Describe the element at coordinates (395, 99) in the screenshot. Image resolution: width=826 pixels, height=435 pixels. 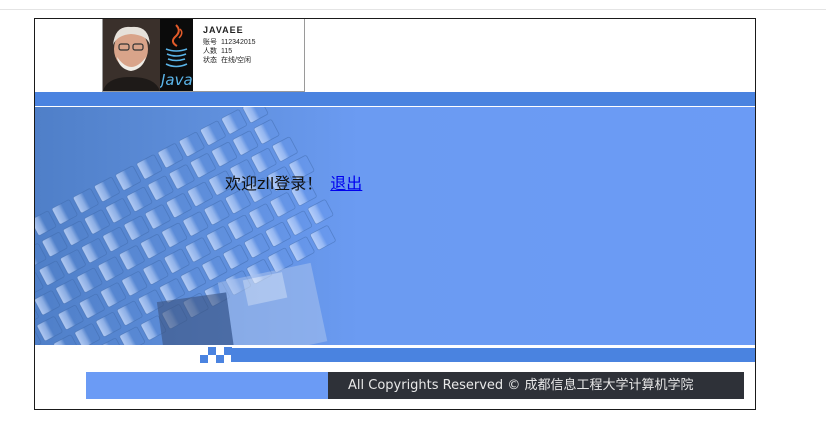
I see `header-blue-bar` at that location.